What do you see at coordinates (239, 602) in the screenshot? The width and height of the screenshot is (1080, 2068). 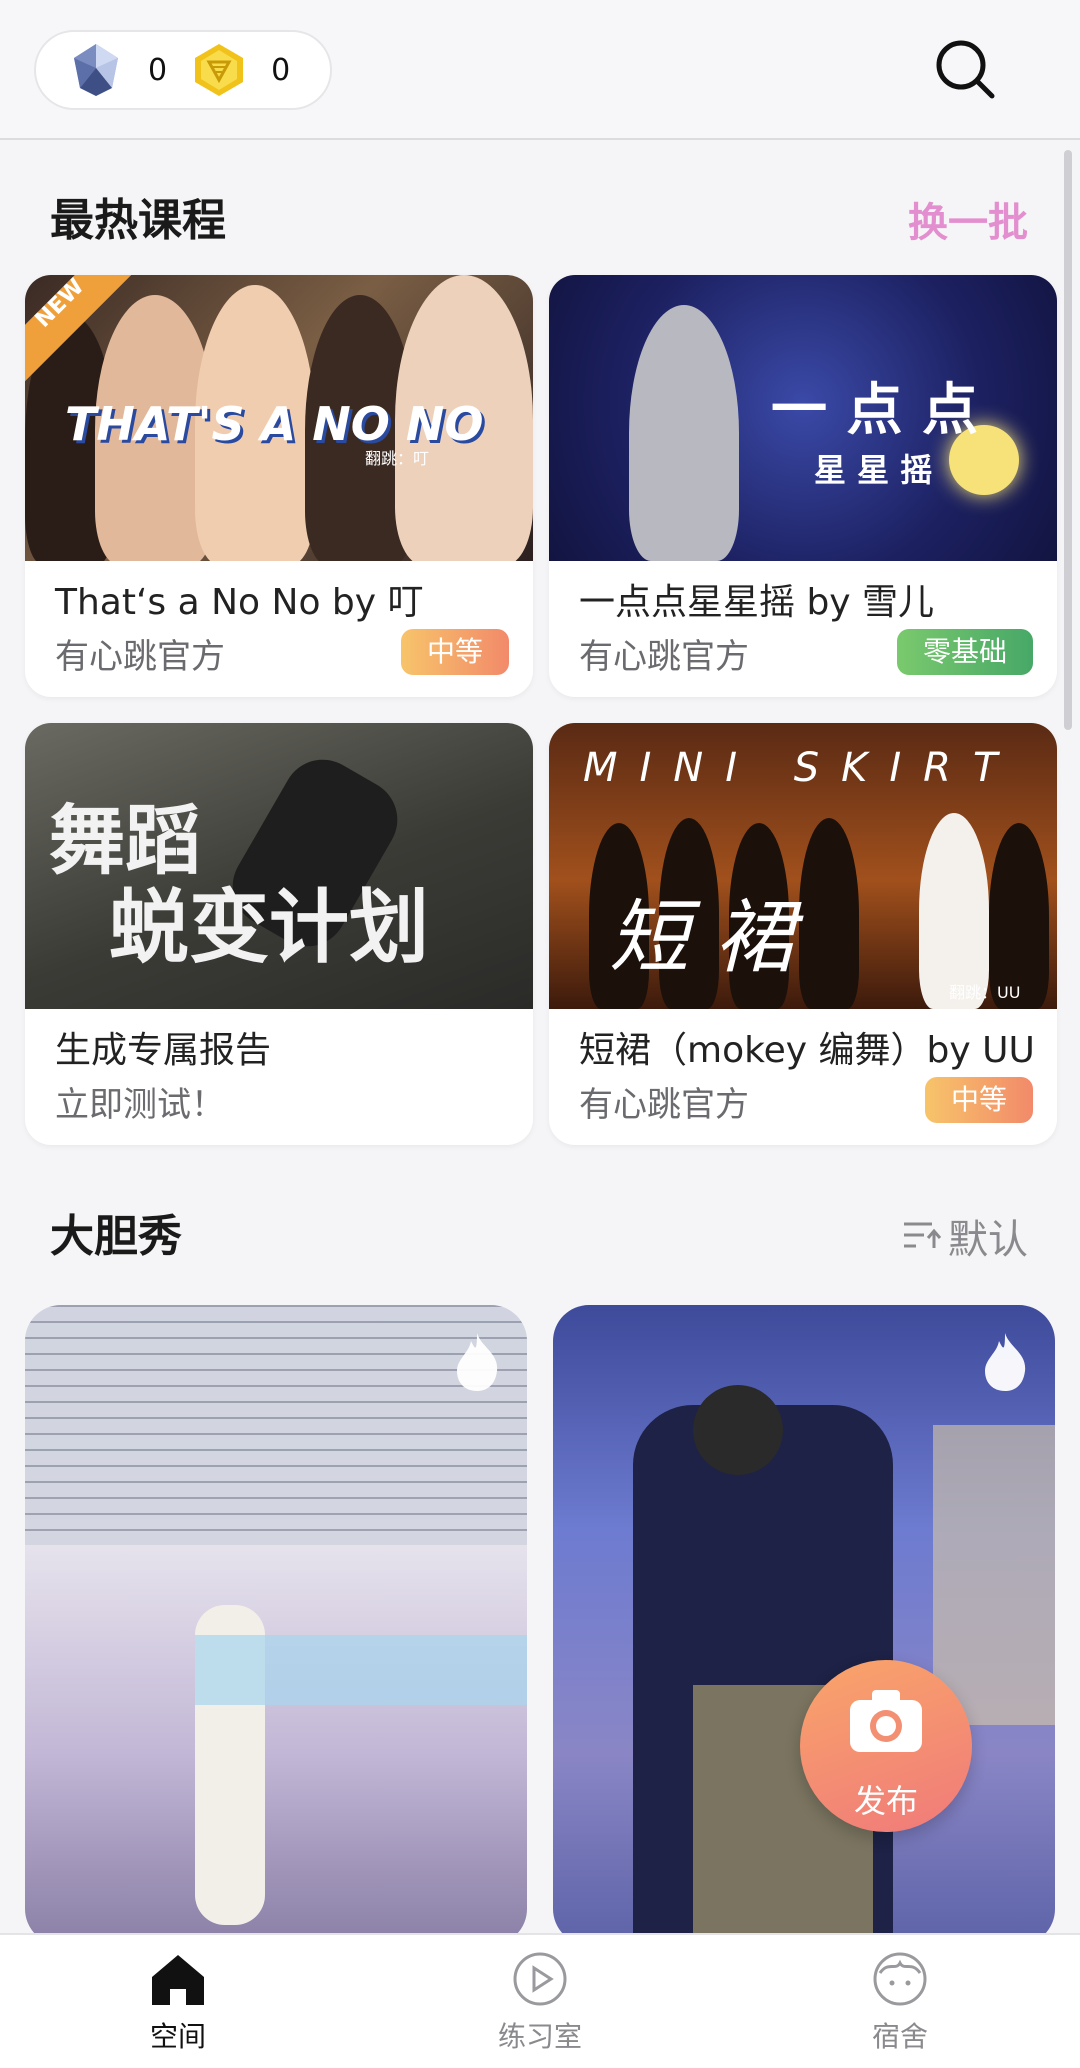 I see `course-title: That‘s a No No by 叮` at bounding box center [239, 602].